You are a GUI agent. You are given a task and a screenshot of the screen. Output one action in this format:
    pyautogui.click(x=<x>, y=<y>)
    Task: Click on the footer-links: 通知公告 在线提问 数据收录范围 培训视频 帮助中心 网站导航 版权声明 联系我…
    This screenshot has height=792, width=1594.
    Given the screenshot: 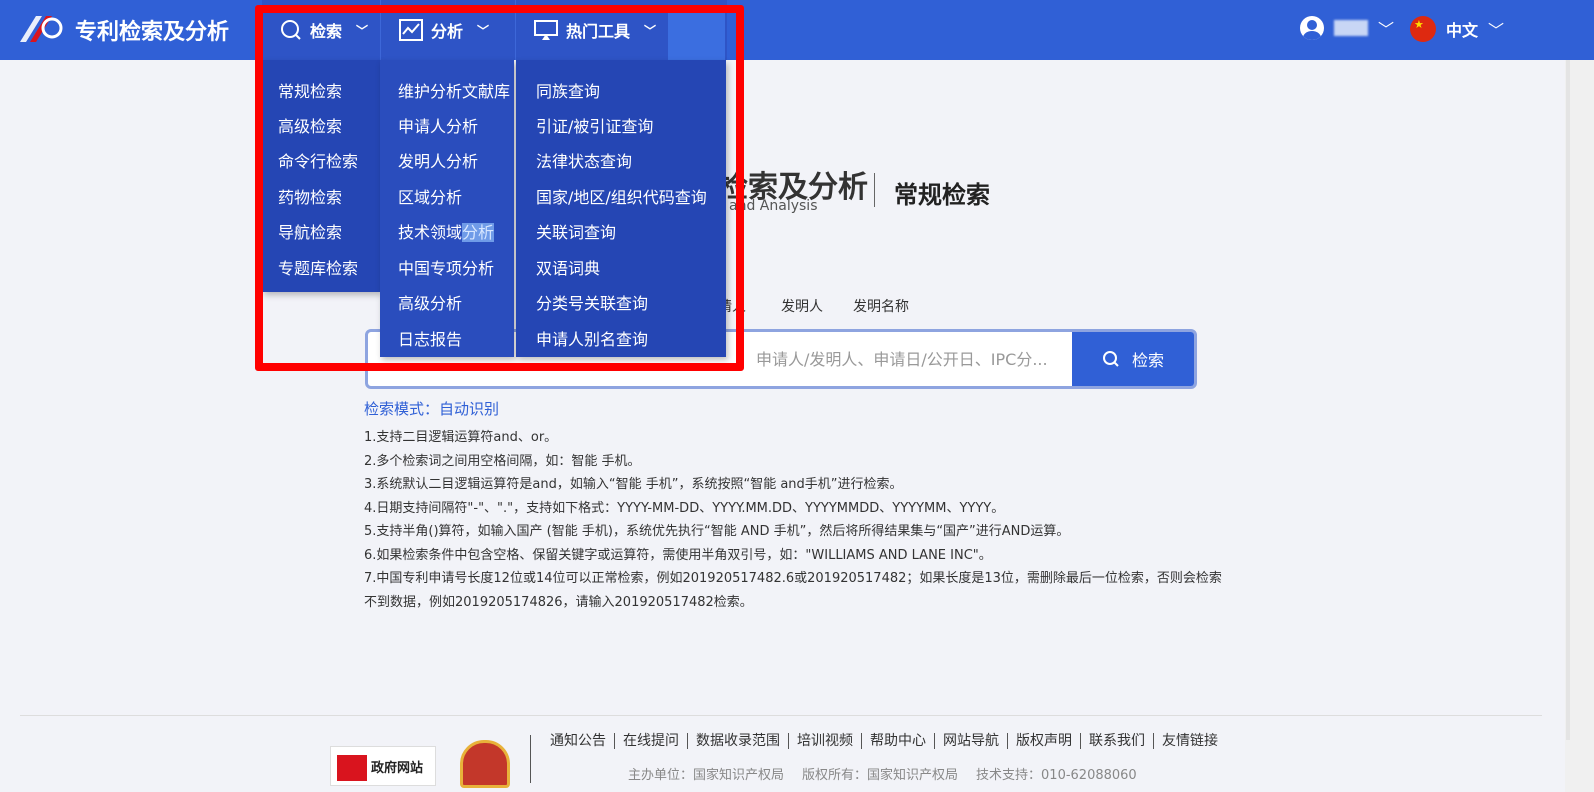 What is the action you would take?
    pyautogui.click(x=888, y=741)
    